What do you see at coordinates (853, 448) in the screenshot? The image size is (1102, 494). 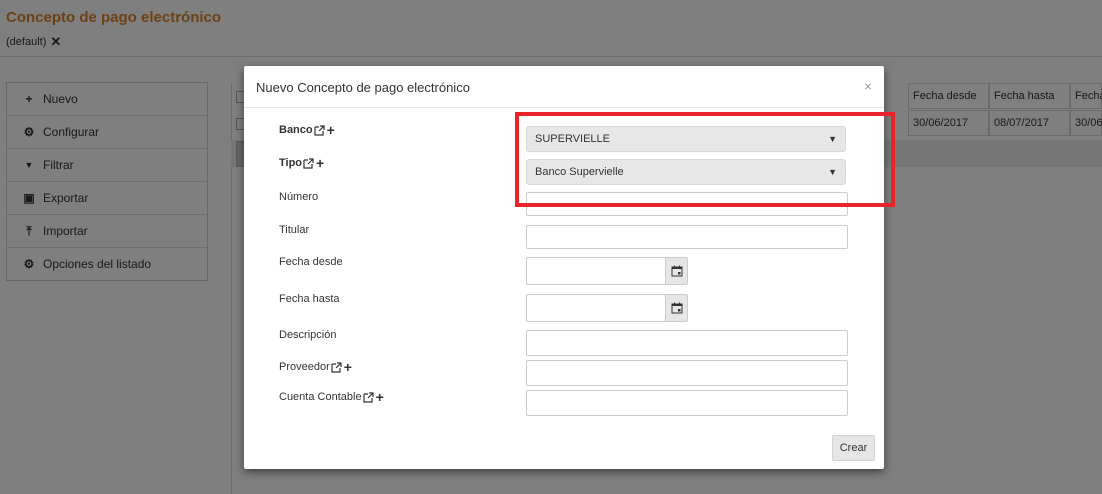 I see `crear-button: Crear` at bounding box center [853, 448].